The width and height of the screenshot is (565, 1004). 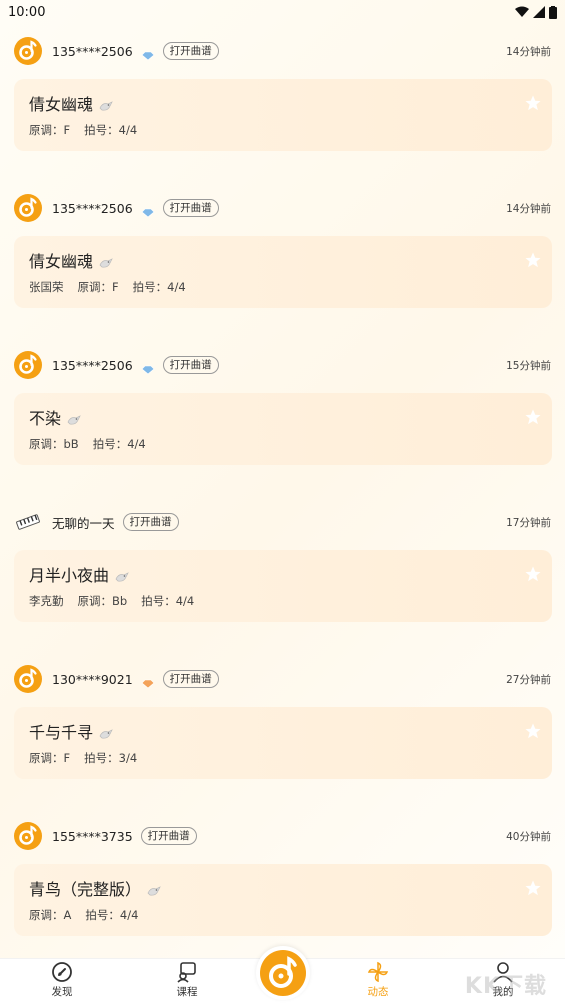 What do you see at coordinates (282, 679) in the screenshot?
I see `post-header: 130****9021 打开曲谱 27分钟前` at bounding box center [282, 679].